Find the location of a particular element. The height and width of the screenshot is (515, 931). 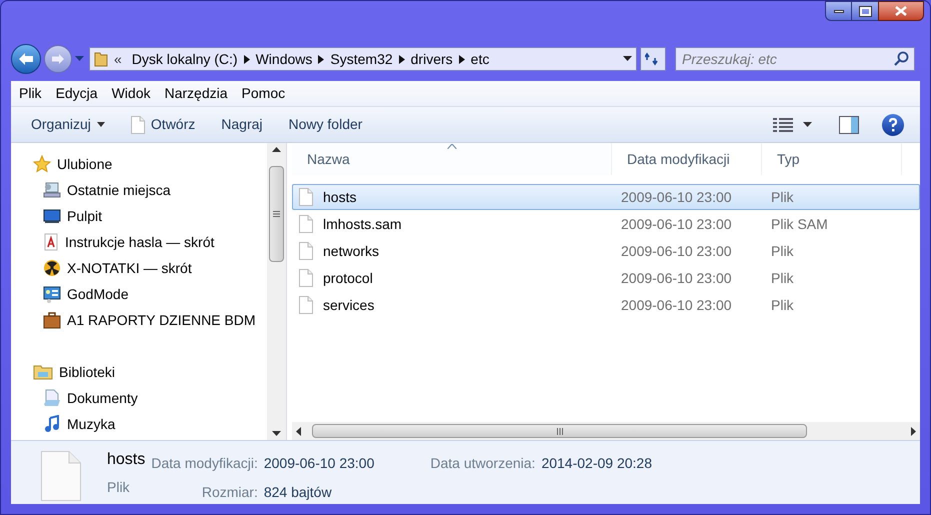

details-view-icon is located at coordinates (783, 124).